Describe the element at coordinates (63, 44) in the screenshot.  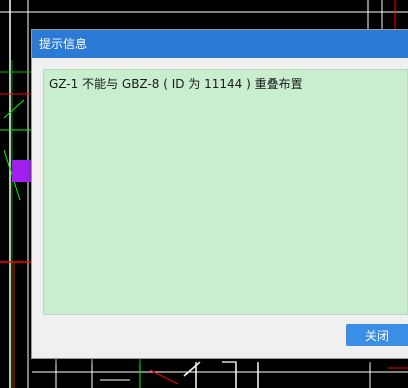
I see `dialog-title: 提示信息` at that location.